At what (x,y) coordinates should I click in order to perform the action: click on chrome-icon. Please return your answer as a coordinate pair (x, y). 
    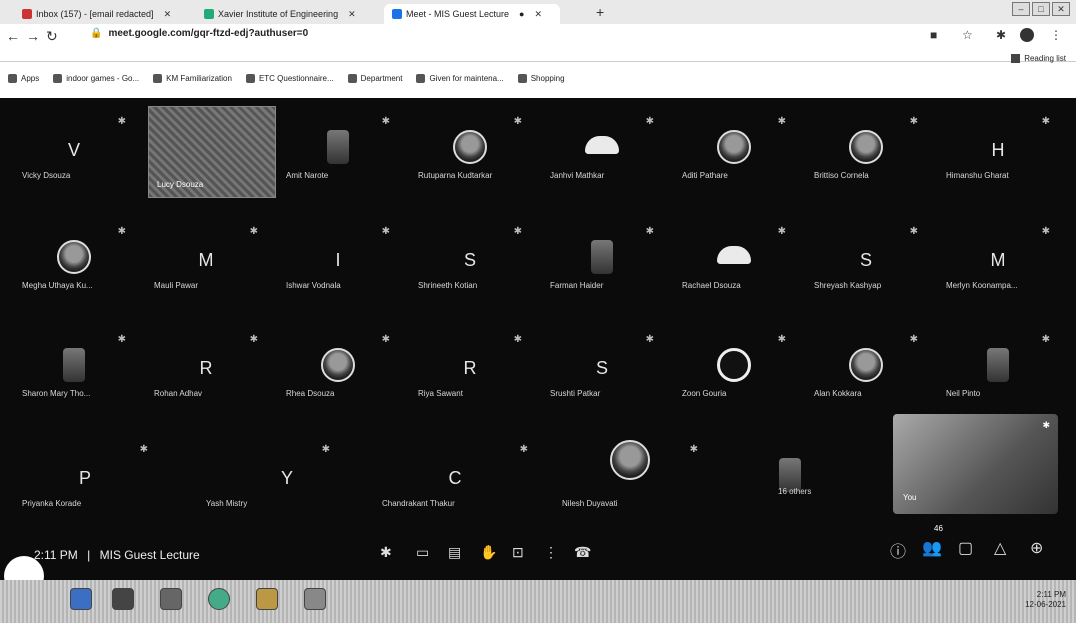
    Looking at the image, I should click on (219, 599).